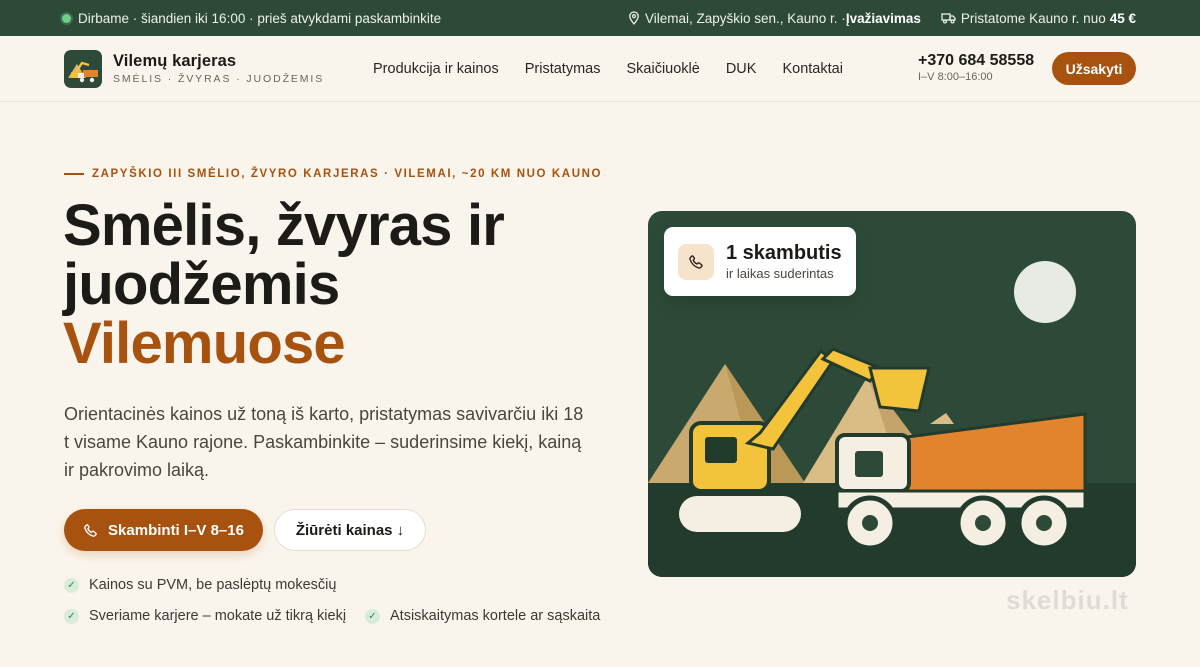 Image resolution: width=1200 pixels, height=667 pixels. What do you see at coordinates (213, 585) in the screenshot?
I see `feature-text: Kainos su PVM, be paslėptų mokesčių` at bounding box center [213, 585].